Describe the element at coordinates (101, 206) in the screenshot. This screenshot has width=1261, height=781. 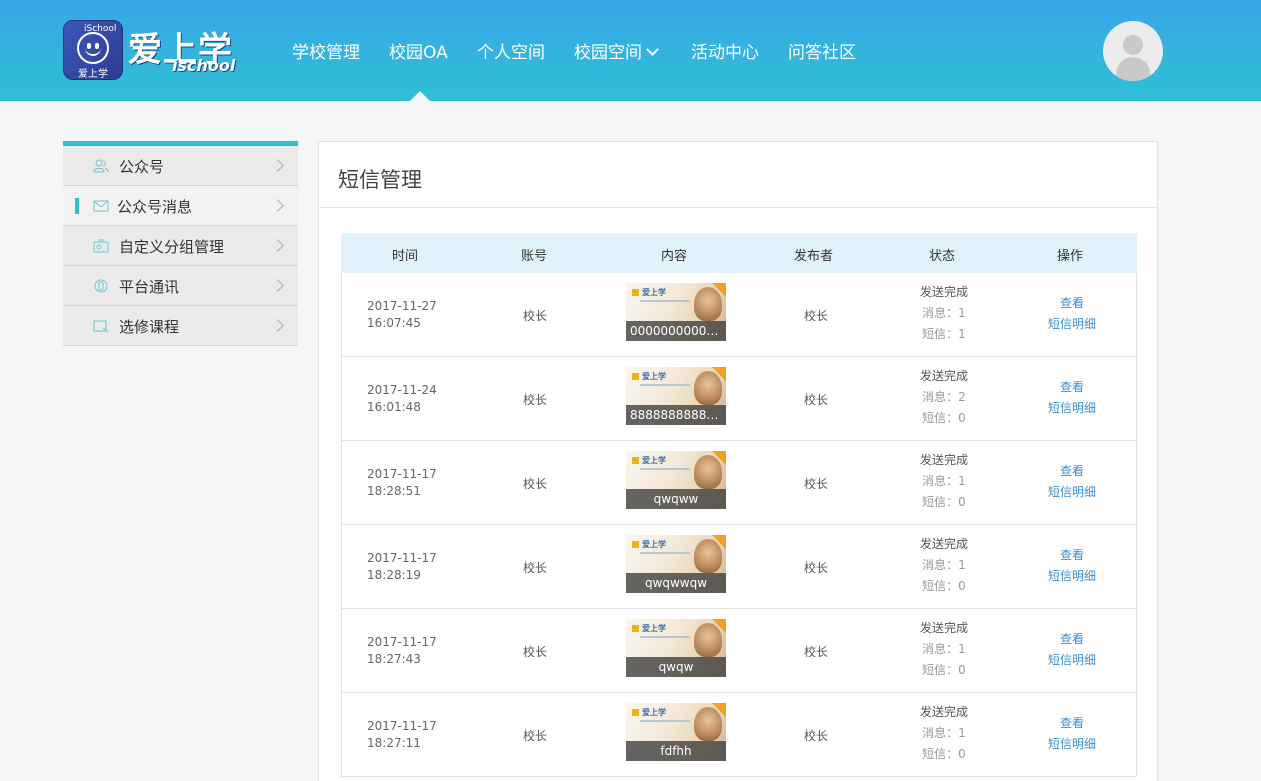
I see `envelope-icon` at that location.